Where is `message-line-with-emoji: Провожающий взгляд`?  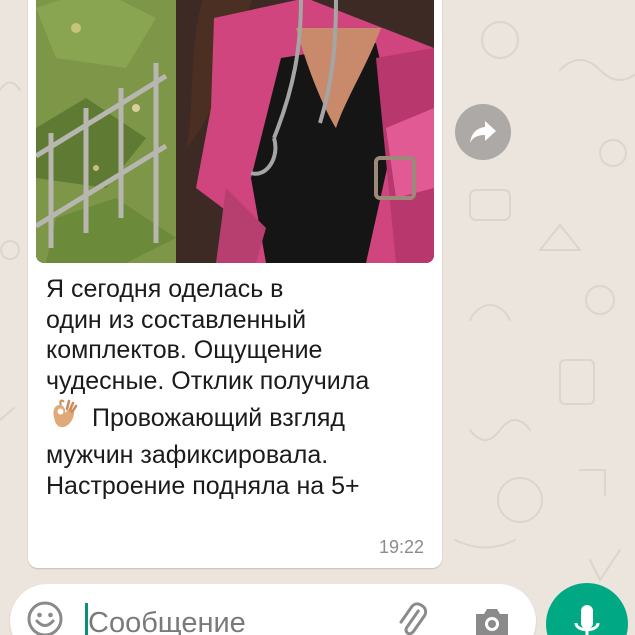
message-line-with-emoji: Провожающий взгляд is located at coordinates (242, 418).